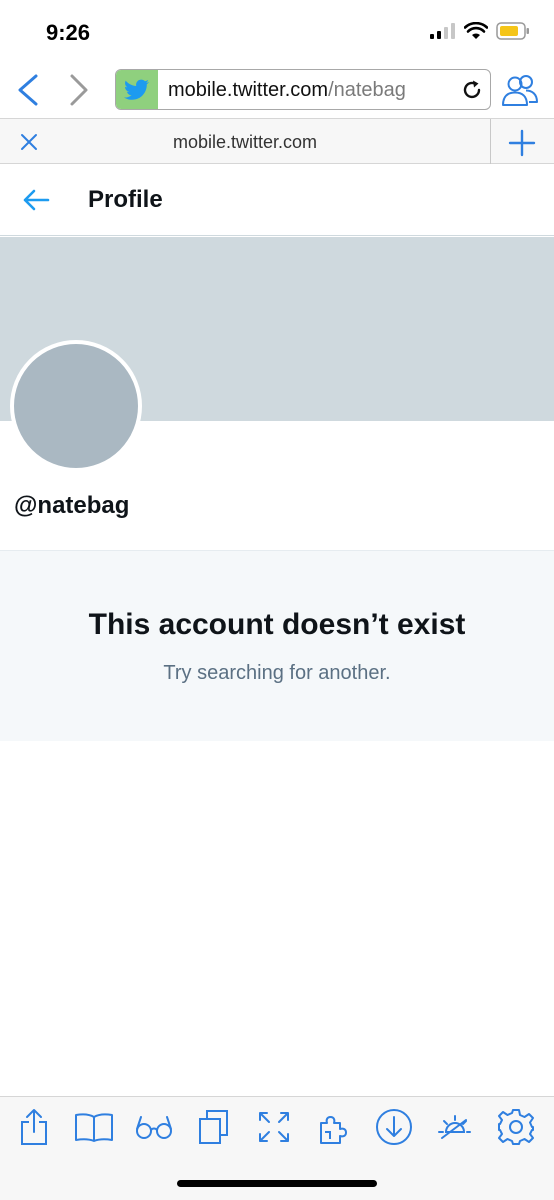  I want to click on extensions-puzzle-icon, so click(334, 1127).